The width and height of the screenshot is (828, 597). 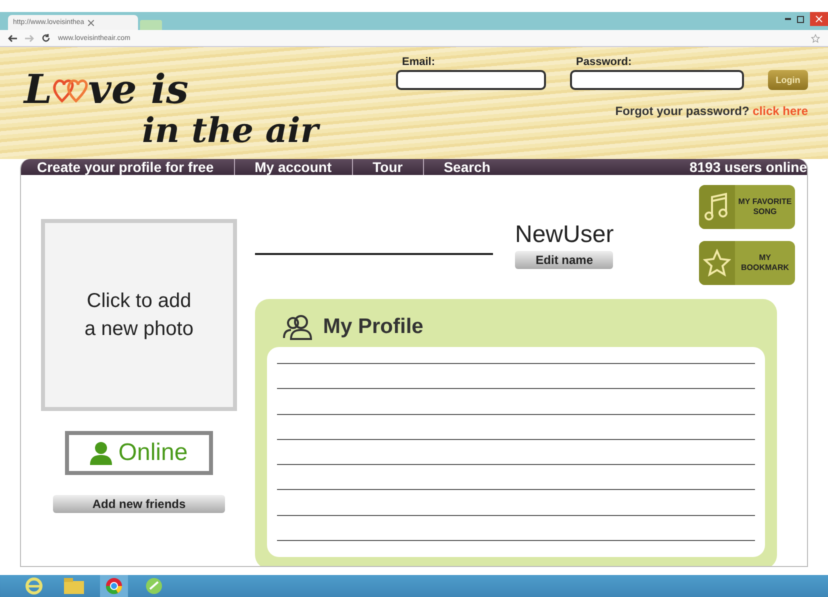 I want to click on status-text: Online, so click(x=153, y=453).